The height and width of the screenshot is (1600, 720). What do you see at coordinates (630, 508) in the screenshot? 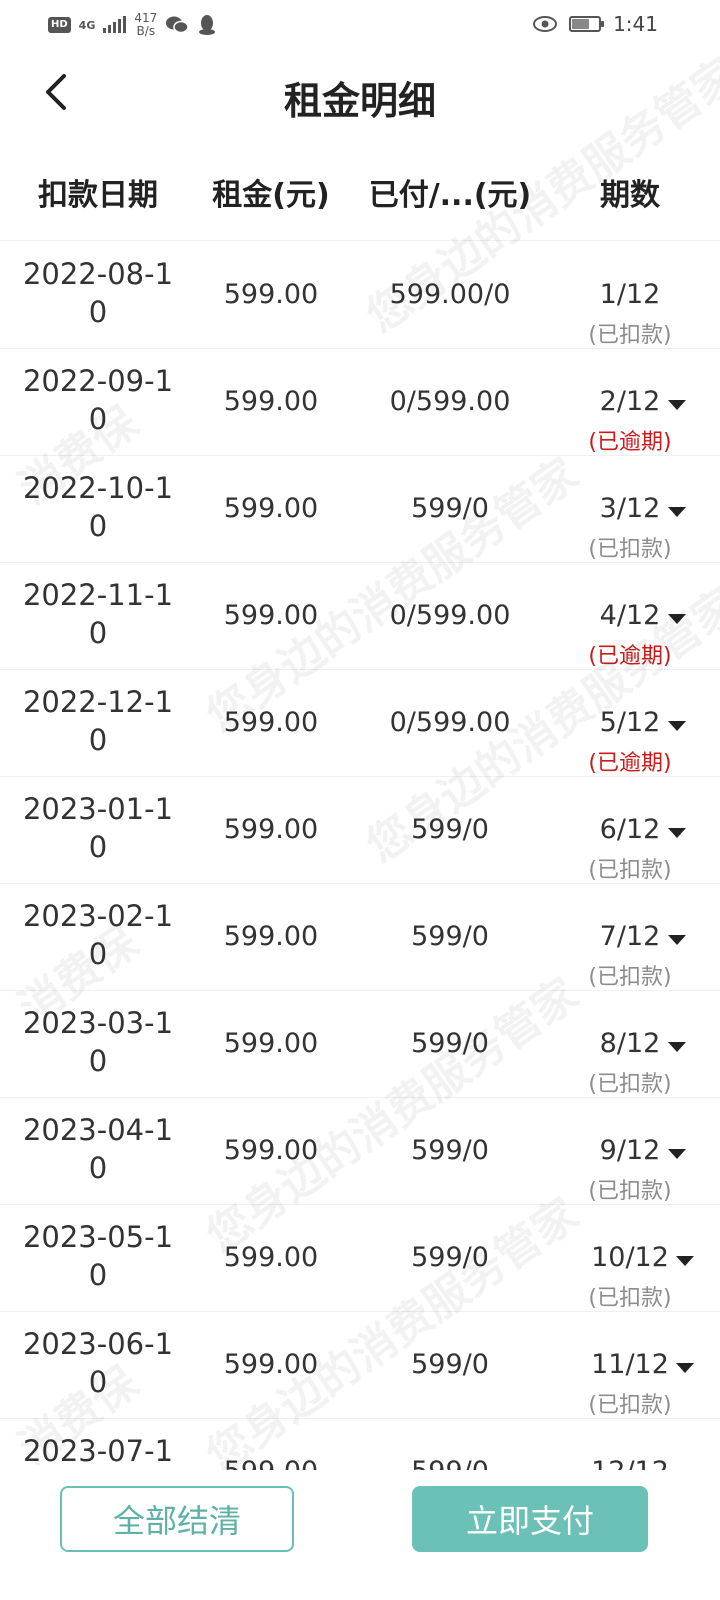
I see `period-number: 3/12` at bounding box center [630, 508].